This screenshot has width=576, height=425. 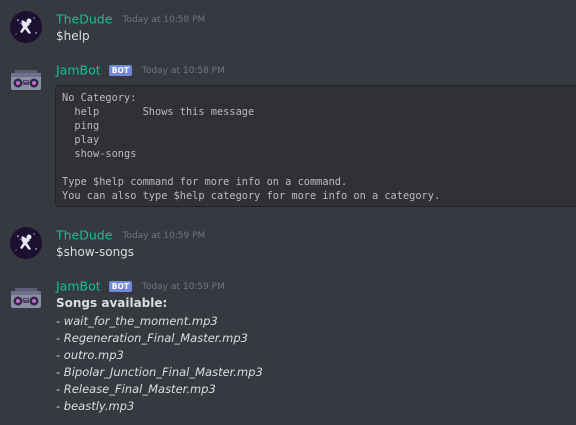 What do you see at coordinates (99, 154) in the screenshot?
I see `code-line: show-songs` at bounding box center [99, 154].